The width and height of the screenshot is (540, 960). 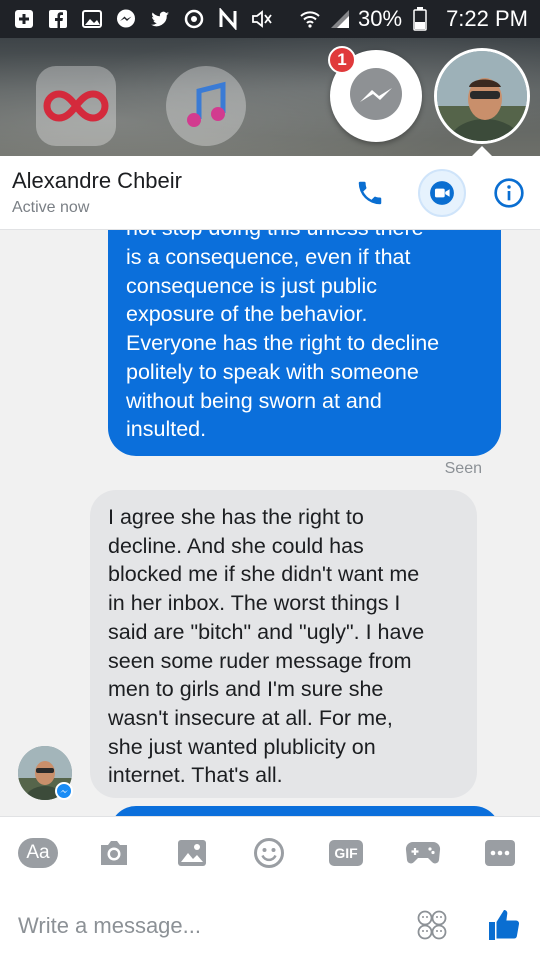 I want to click on sticker-button, so click(x=269, y=853).